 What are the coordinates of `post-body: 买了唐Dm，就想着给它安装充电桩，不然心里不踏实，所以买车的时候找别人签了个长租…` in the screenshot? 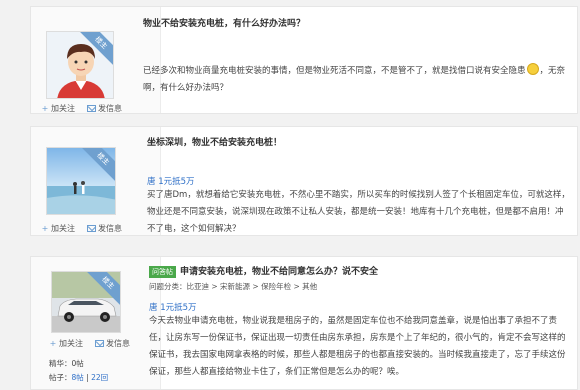 It's located at (358, 212).